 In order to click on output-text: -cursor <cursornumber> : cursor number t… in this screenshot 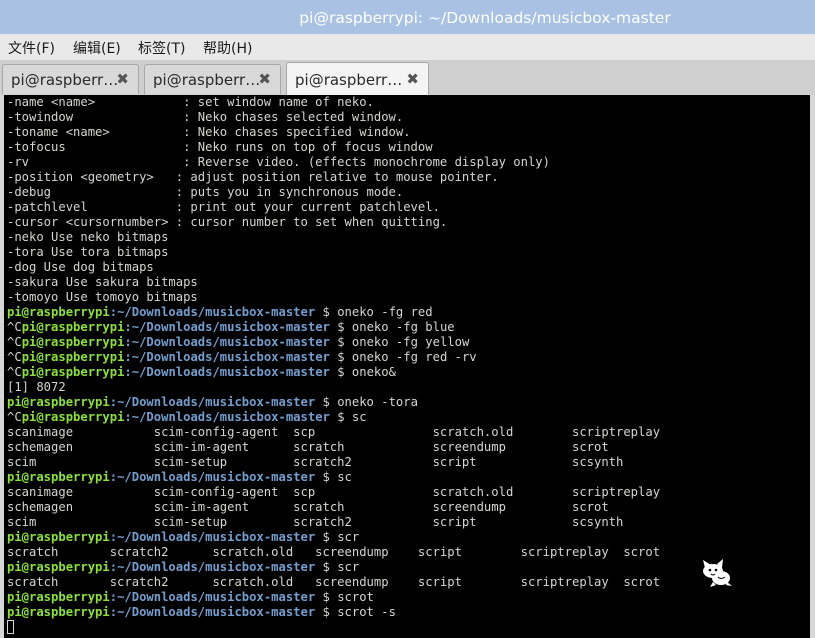, I will do `click(227, 222)`.